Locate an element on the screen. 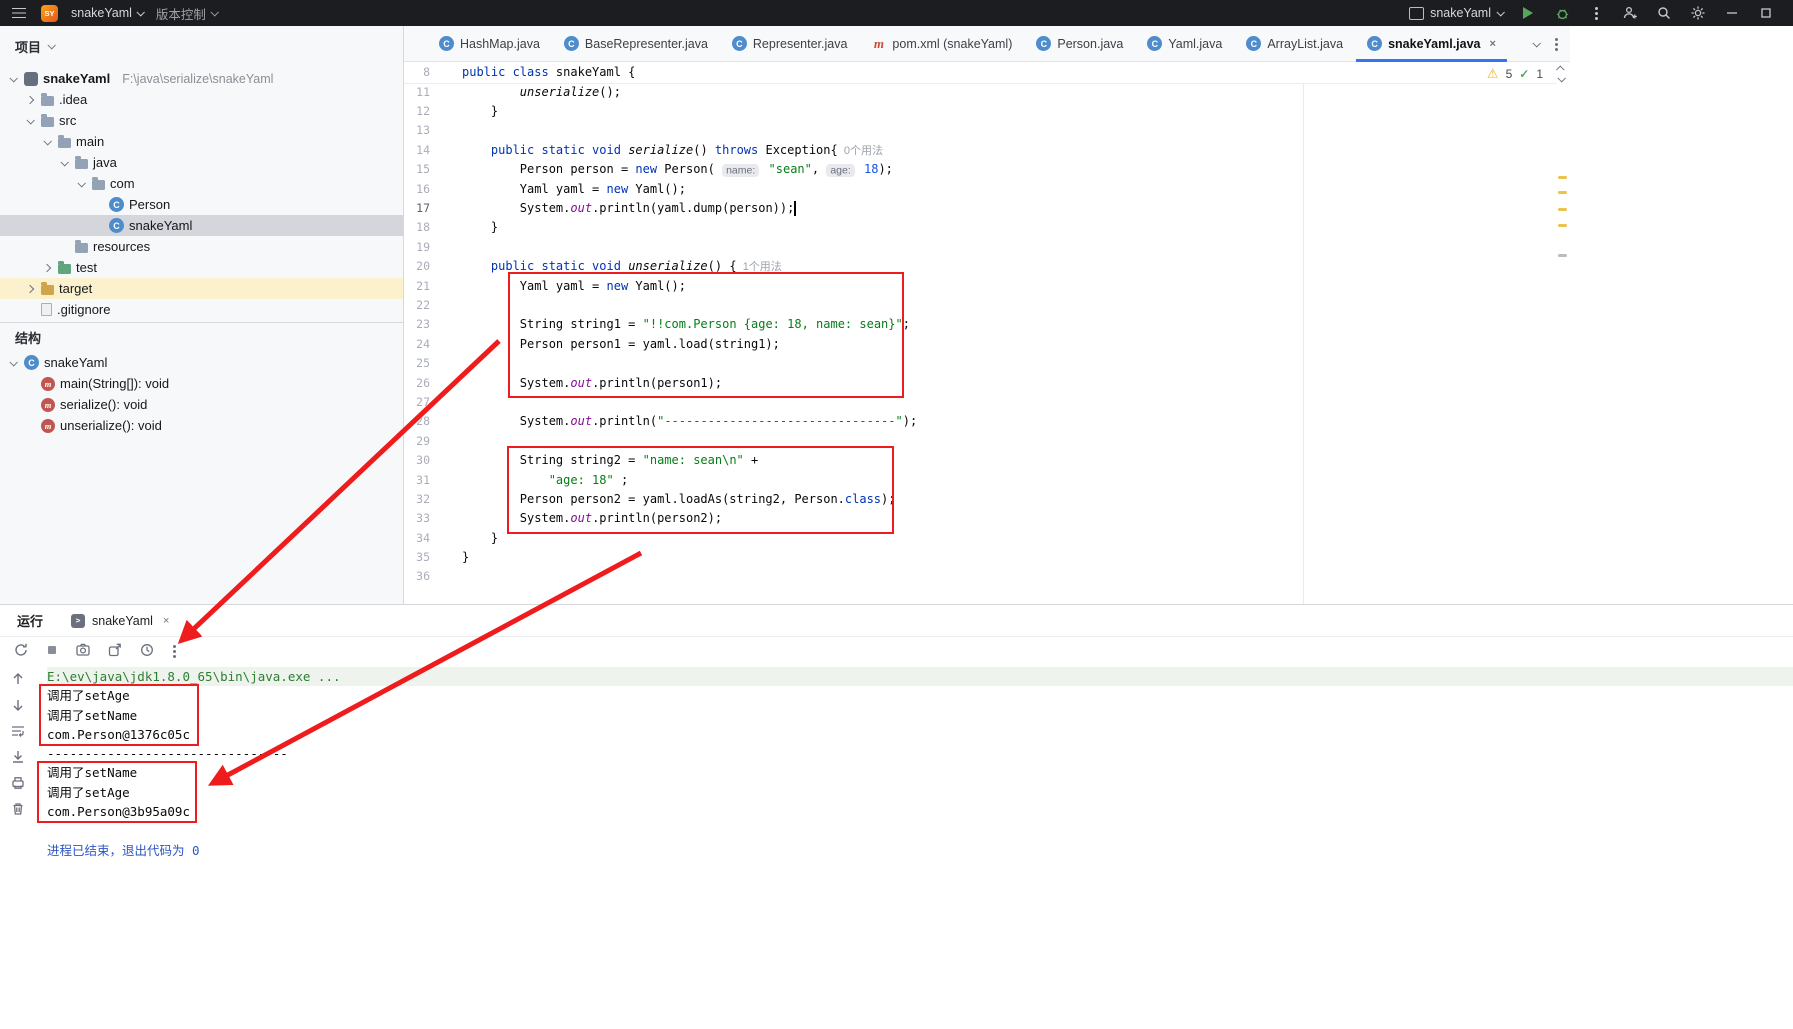  tree-item-label: .gitignore is located at coordinates (84, 309).